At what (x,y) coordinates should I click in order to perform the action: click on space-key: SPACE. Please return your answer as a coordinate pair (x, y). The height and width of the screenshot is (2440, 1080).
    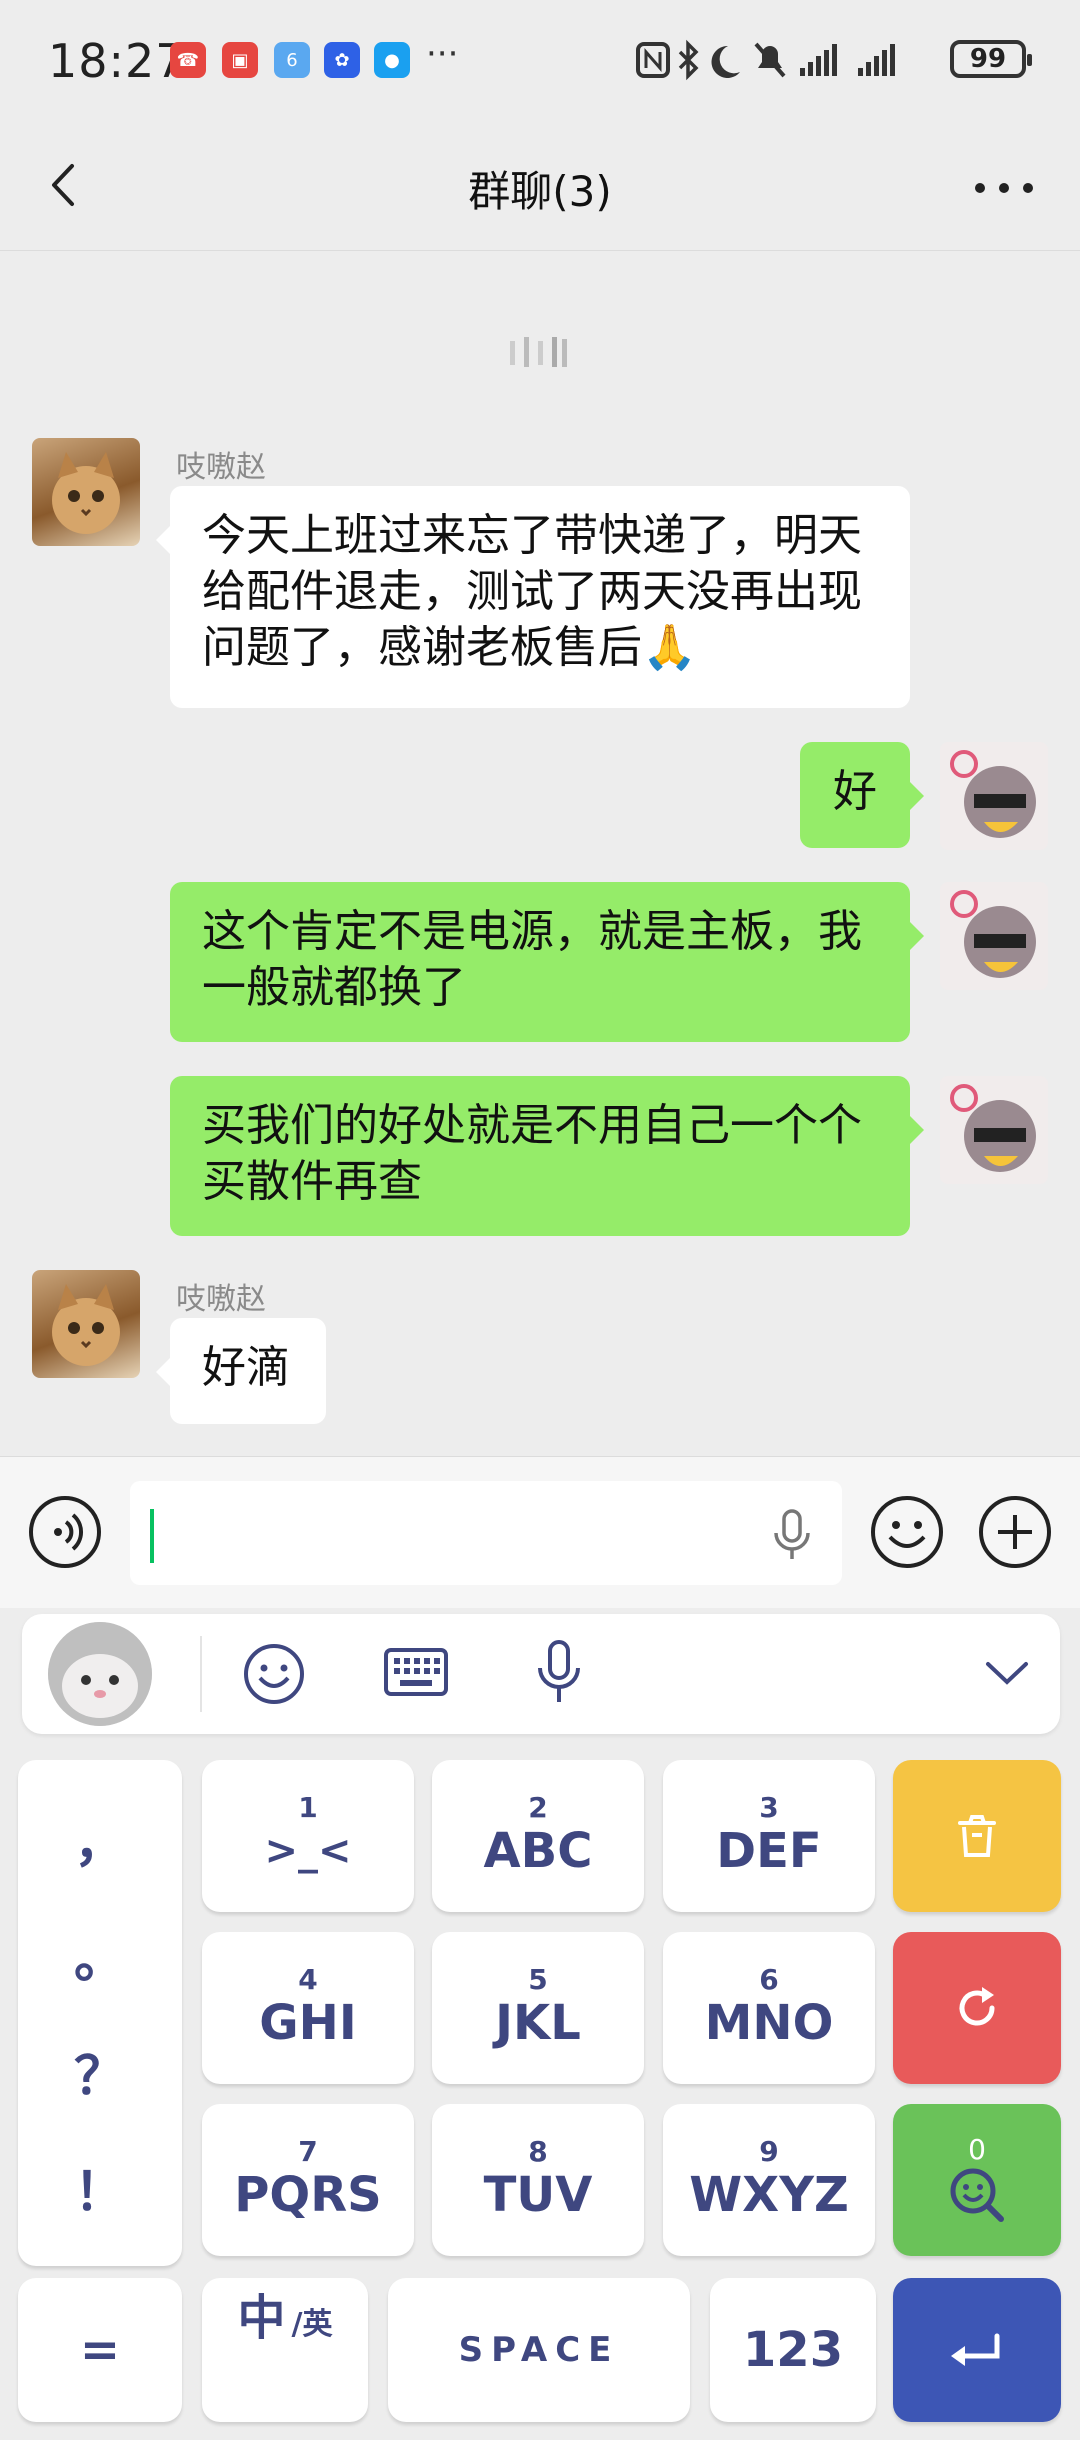
    Looking at the image, I should click on (539, 2350).